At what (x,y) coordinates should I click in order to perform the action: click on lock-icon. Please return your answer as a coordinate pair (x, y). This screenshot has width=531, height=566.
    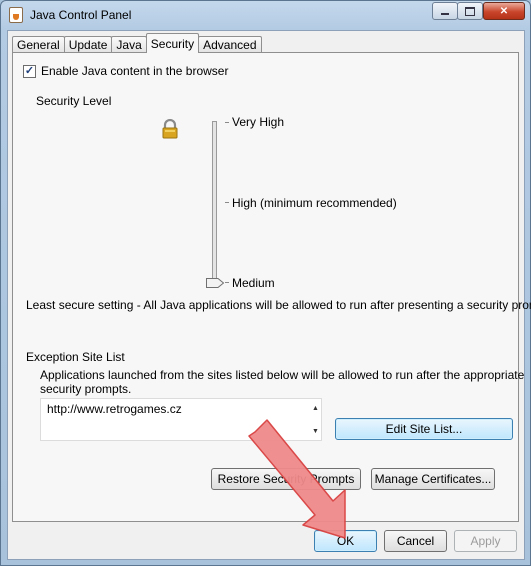
    Looking at the image, I should click on (170, 129).